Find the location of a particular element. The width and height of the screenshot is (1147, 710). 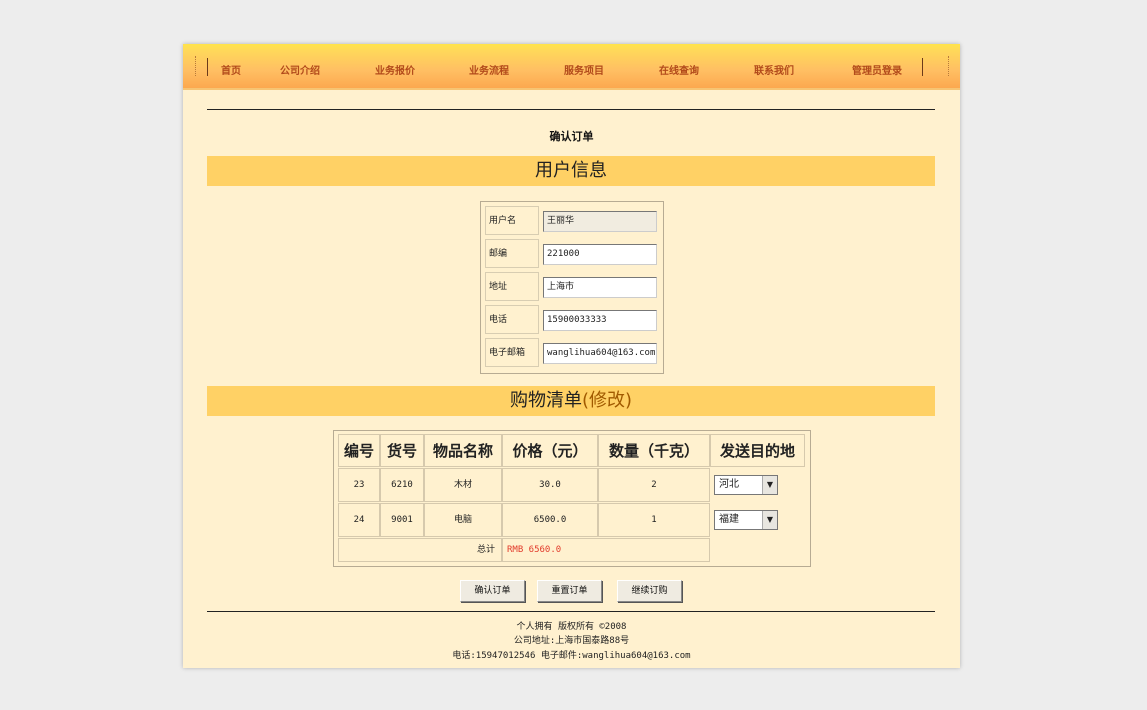

footer-copyright: 个人拥有 版权所有 ©2008 is located at coordinates (571, 627).